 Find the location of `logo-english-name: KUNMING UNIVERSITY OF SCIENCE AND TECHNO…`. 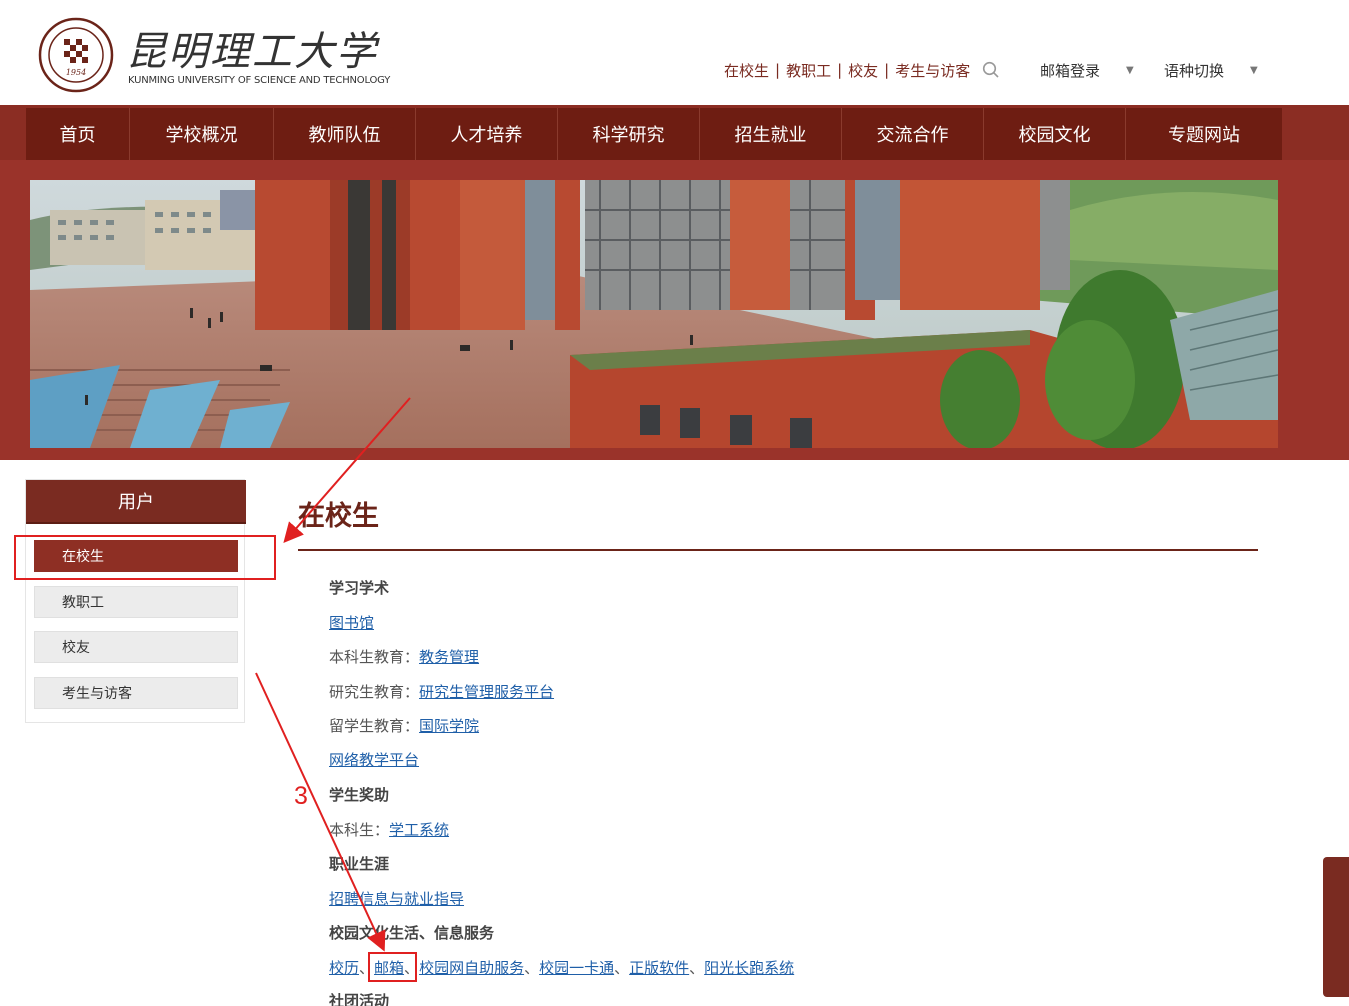

logo-english-name: KUNMING UNIVERSITY OF SCIENCE AND TECHNO… is located at coordinates (259, 80).